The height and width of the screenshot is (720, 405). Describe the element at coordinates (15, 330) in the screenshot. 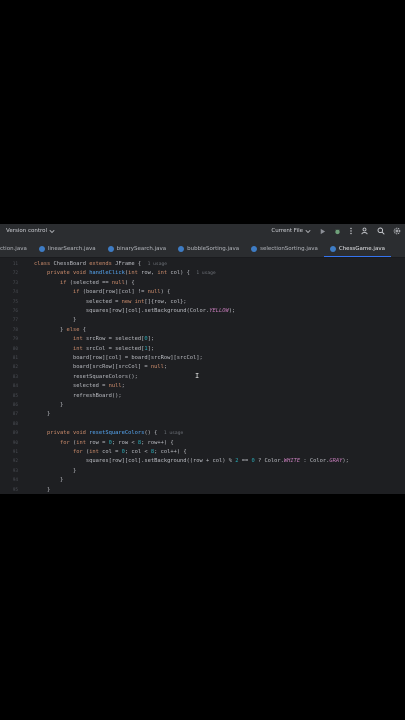

I see `line-number: 78` at that location.